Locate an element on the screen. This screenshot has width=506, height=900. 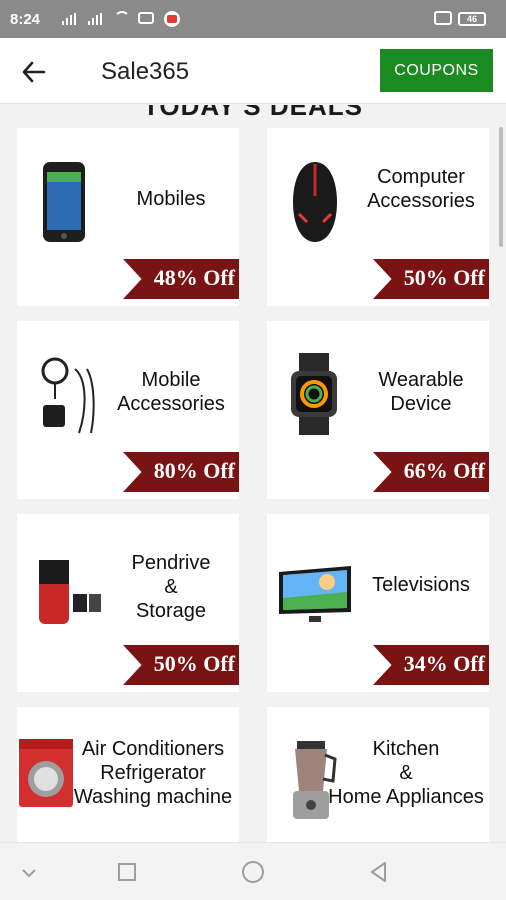
deal-card-kitchen-appliances: Kitchen & Home Appliances is located at coordinates (378, 774).